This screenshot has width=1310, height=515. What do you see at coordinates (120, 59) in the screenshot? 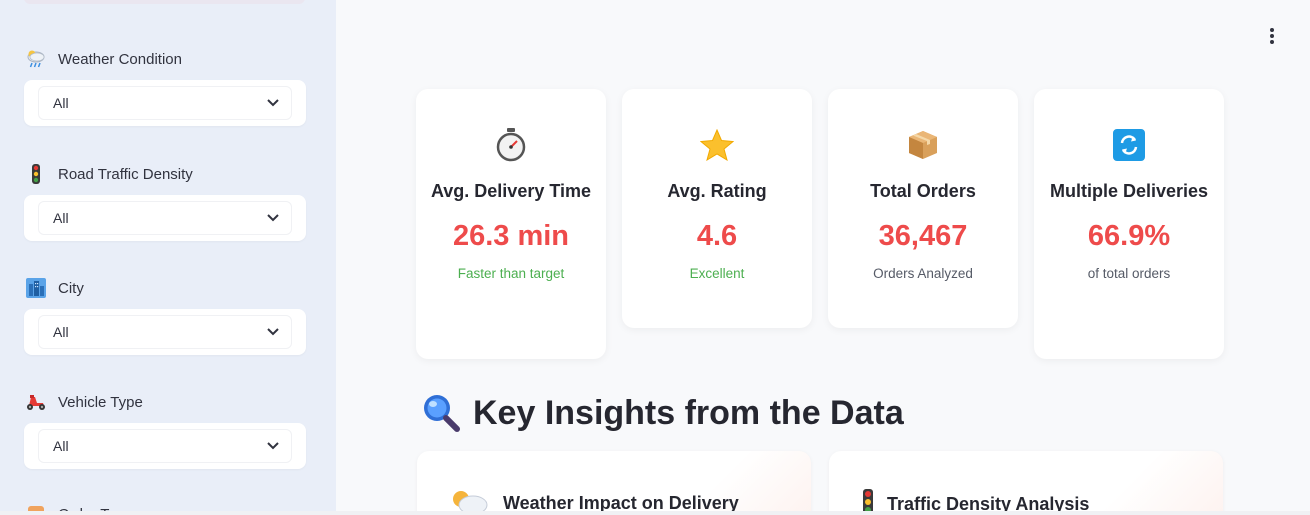
I see `filter-label-text: Weather Condition` at bounding box center [120, 59].